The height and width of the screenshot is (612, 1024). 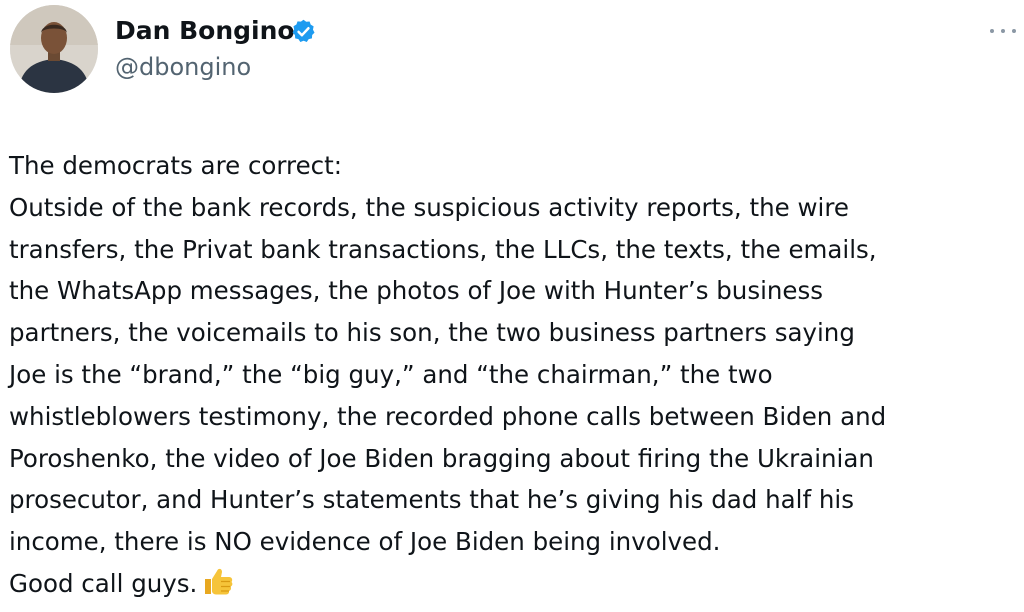 What do you see at coordinates (303, 31) in the screenshot?
I see `verified-badge-icon` at bounding box center [303, 31].